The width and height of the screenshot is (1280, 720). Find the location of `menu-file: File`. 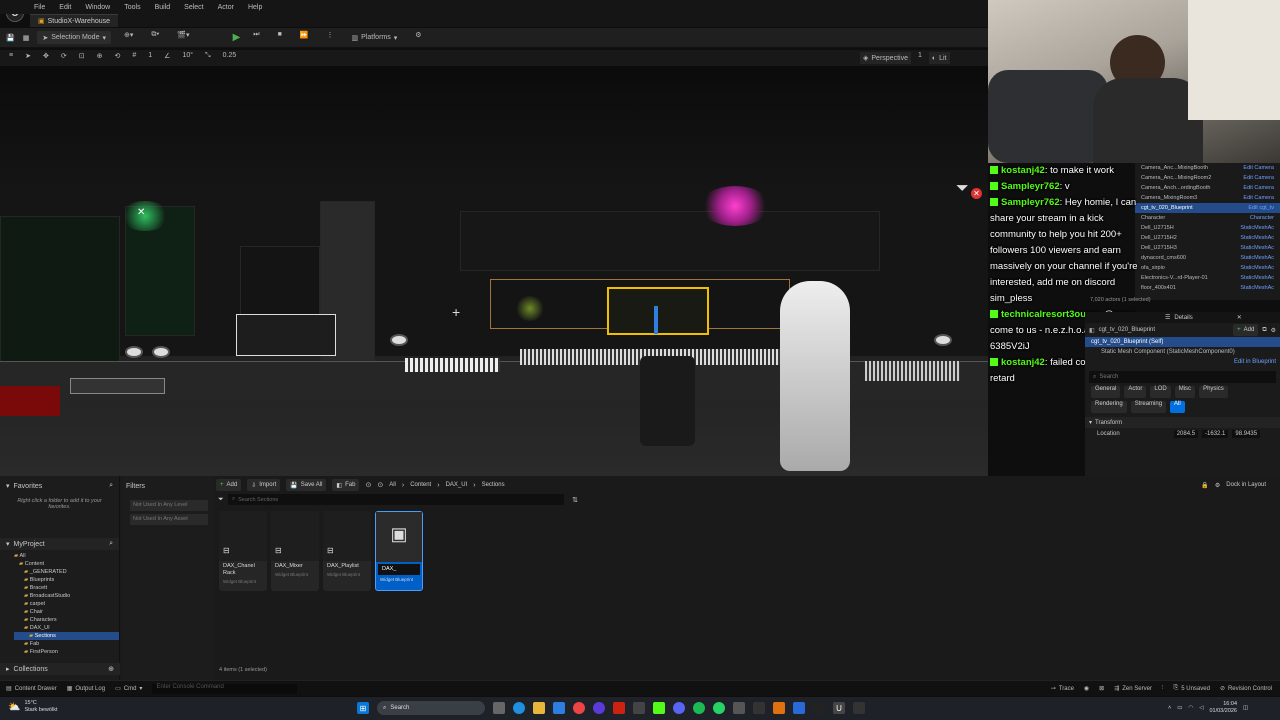

menu-file: File is located at coordinates (39, 7).